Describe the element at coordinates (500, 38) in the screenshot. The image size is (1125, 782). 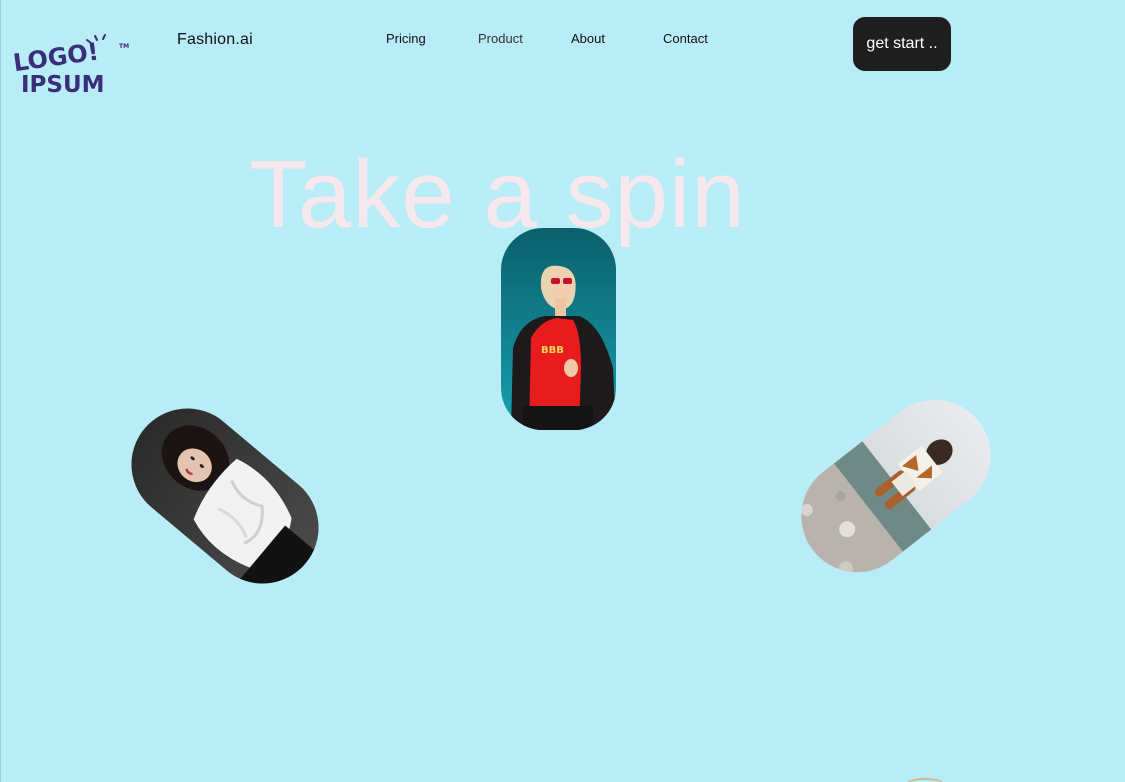
I see `nav-product: Product` at that location.